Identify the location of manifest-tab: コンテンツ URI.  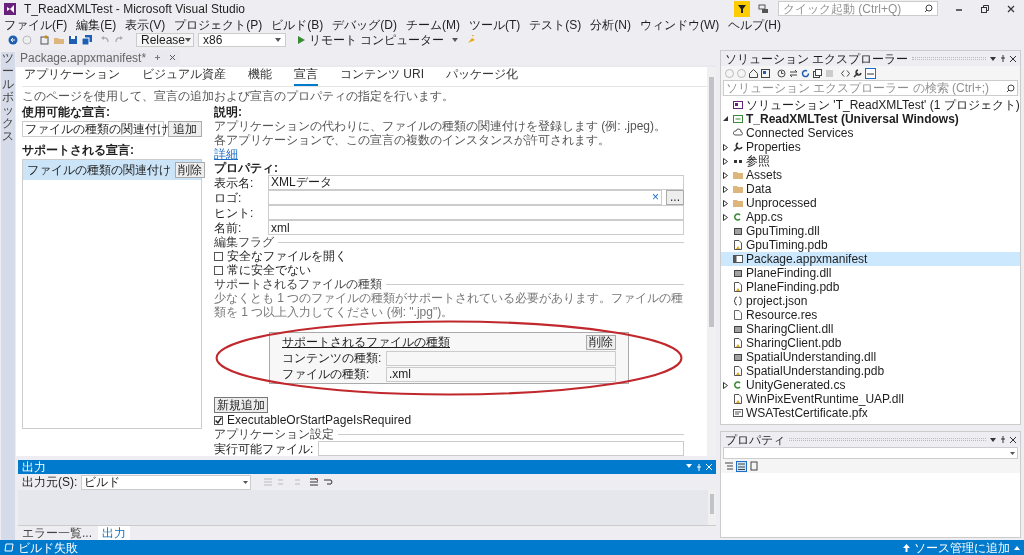
(382, 76).